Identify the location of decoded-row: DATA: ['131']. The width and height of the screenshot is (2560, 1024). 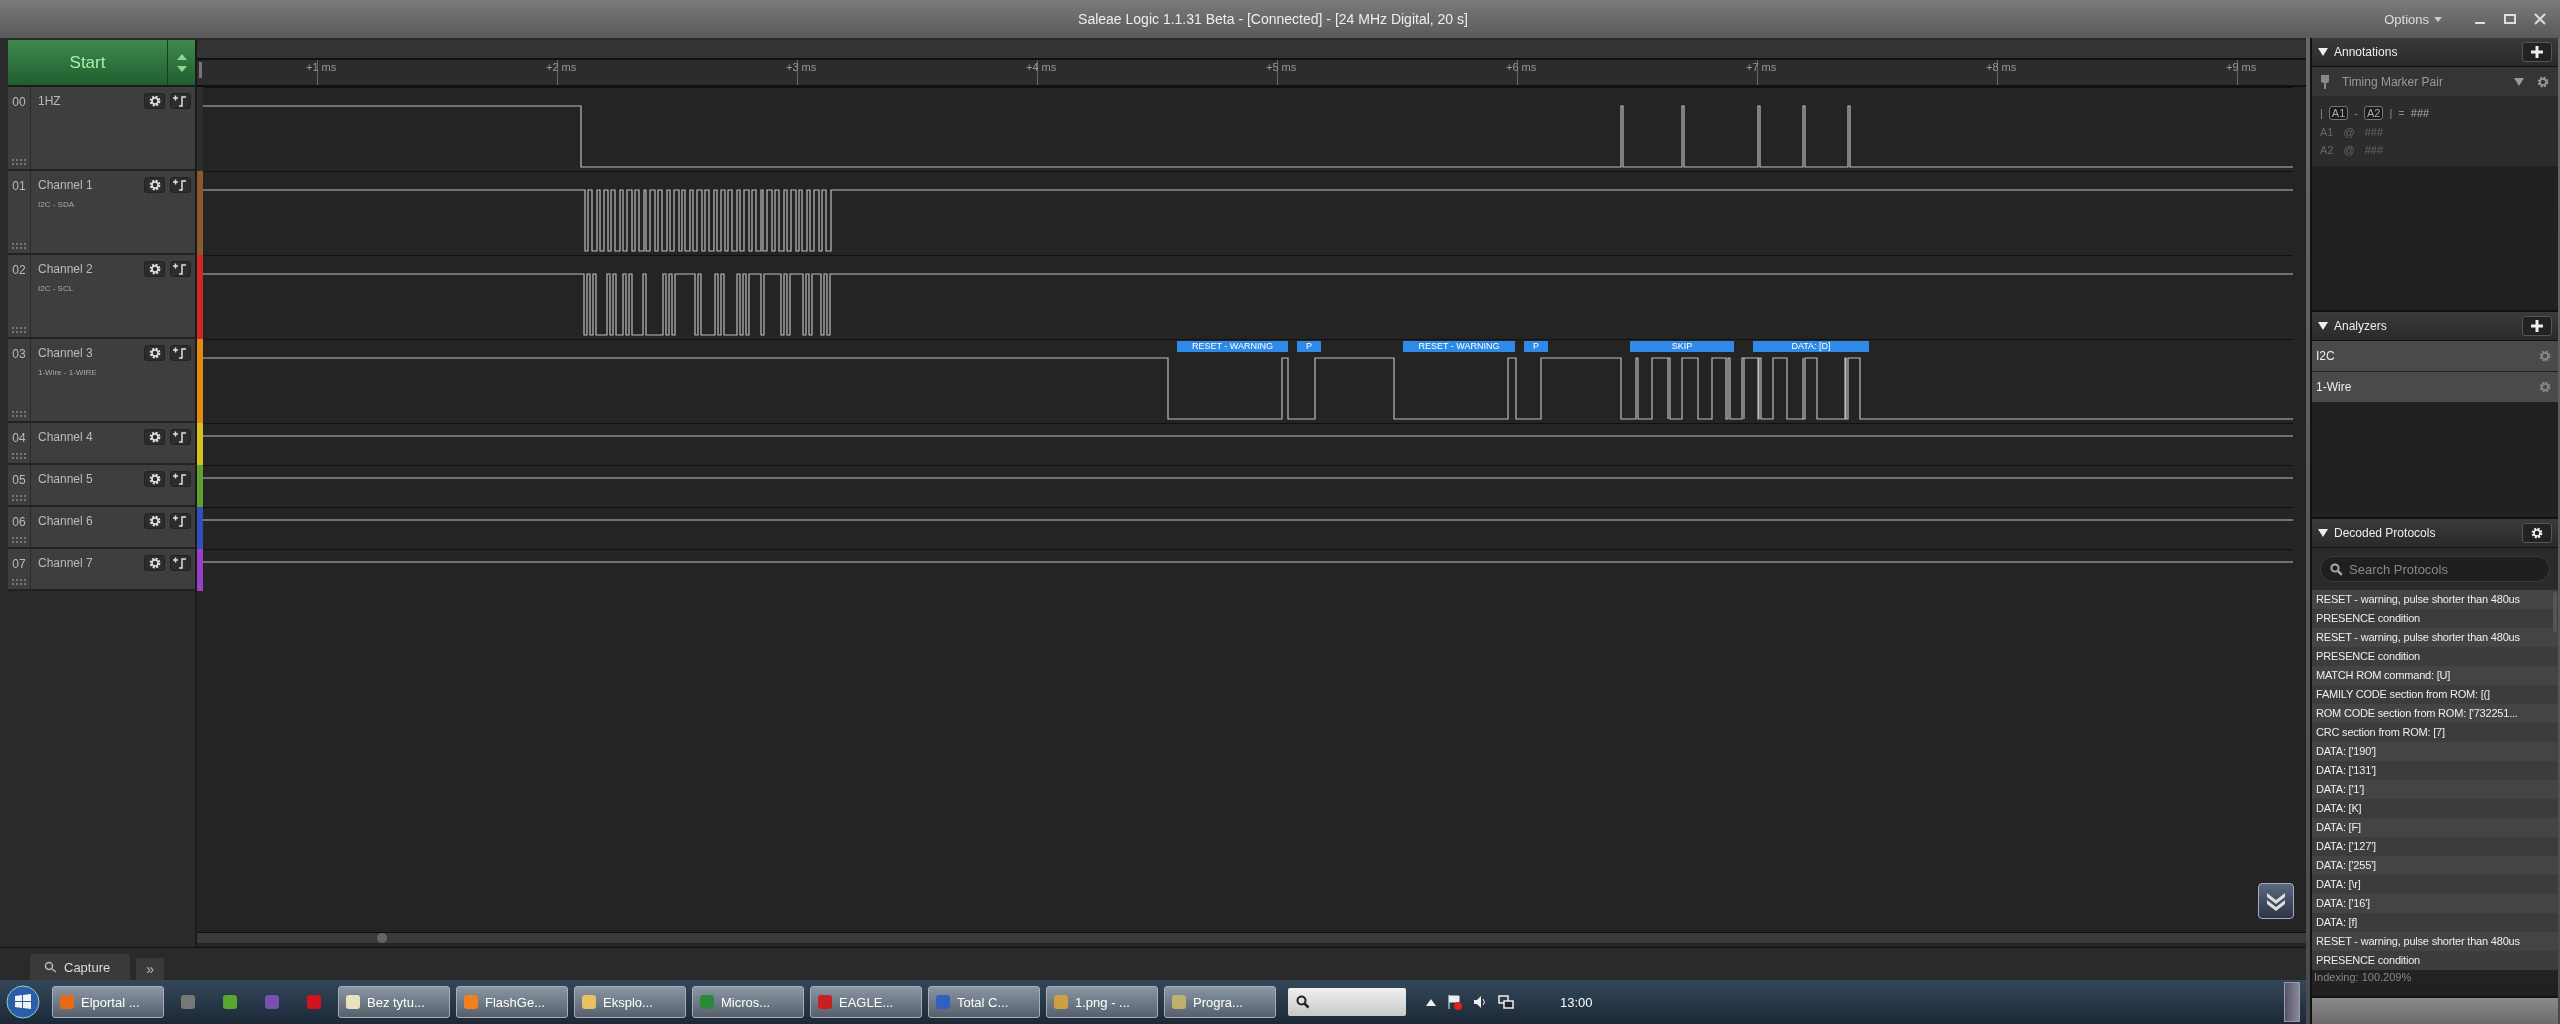
(2435, 770).